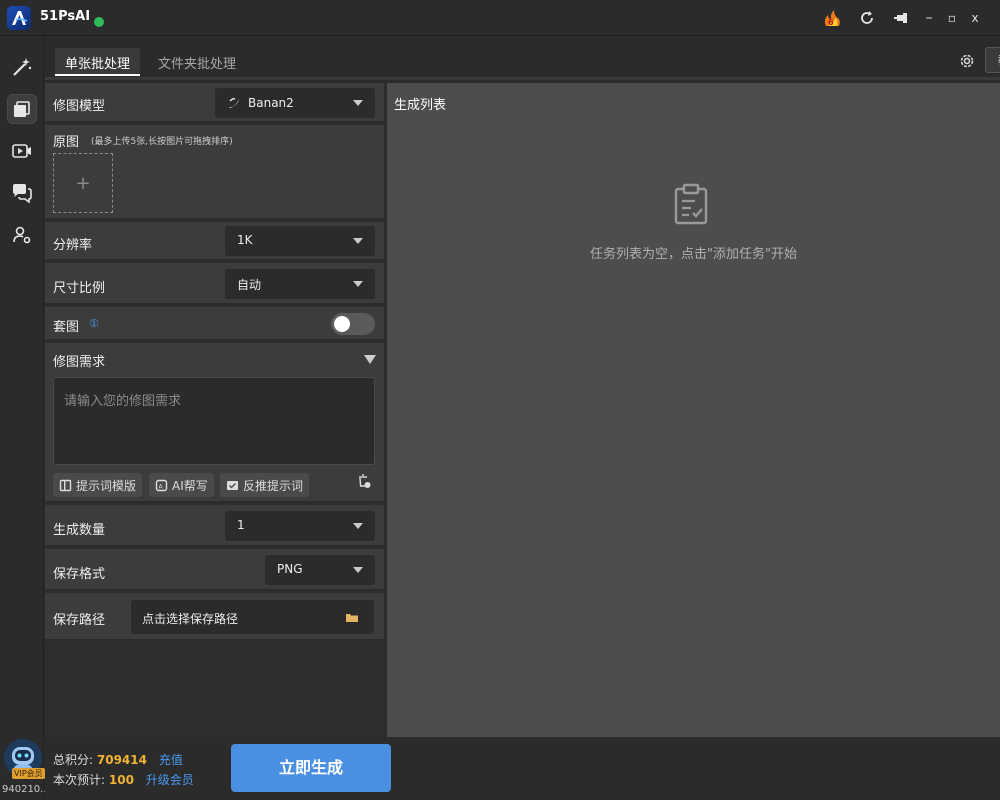 The image size is (1000, 800). What do you see at coordinates (522, 58) in the screenshot?
I see `tab-bar: 单张批处理 文件夹批处理 教程` at bounding box center [522, 58].